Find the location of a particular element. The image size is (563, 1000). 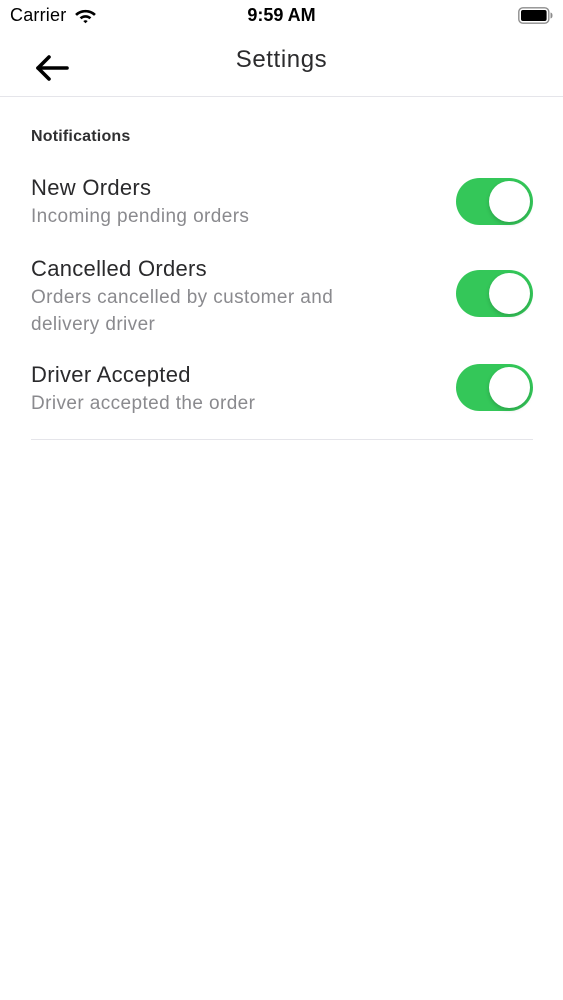

cancelled-orders-toggle is located at coordinates (494, 293).